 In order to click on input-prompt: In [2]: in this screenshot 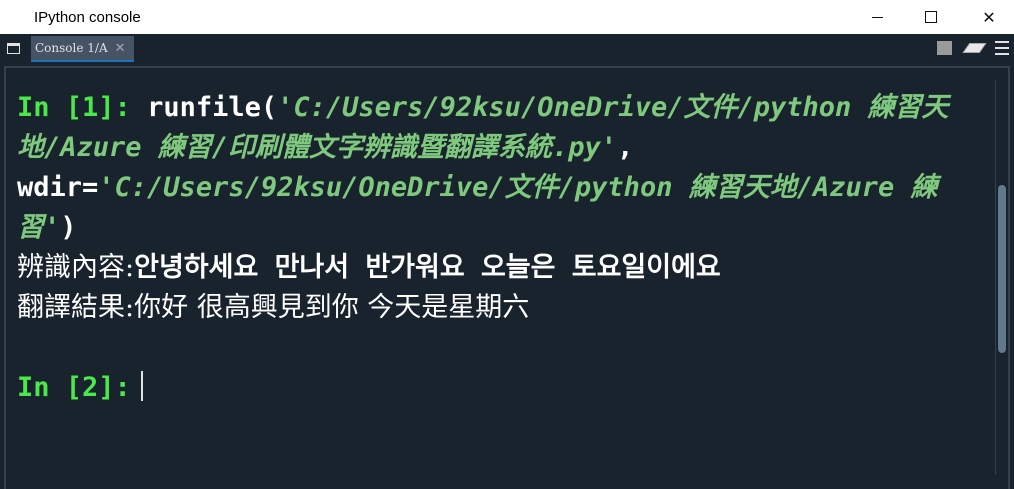, I will do `click(74, 387)`.